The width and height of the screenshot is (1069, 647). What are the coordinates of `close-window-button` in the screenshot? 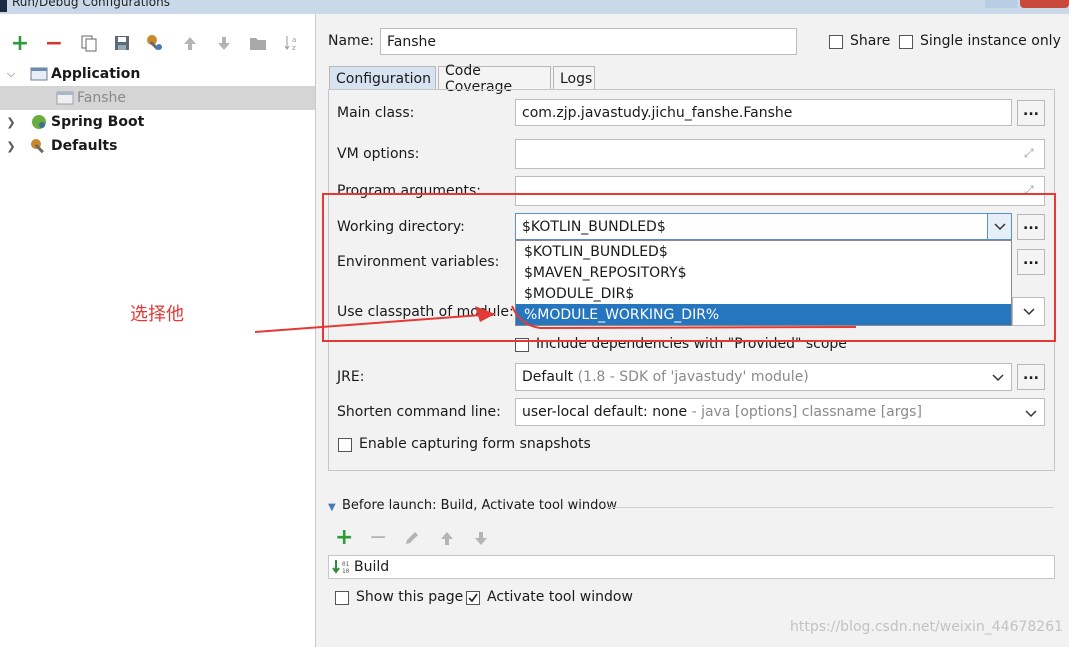 It's located at (1044, 4).